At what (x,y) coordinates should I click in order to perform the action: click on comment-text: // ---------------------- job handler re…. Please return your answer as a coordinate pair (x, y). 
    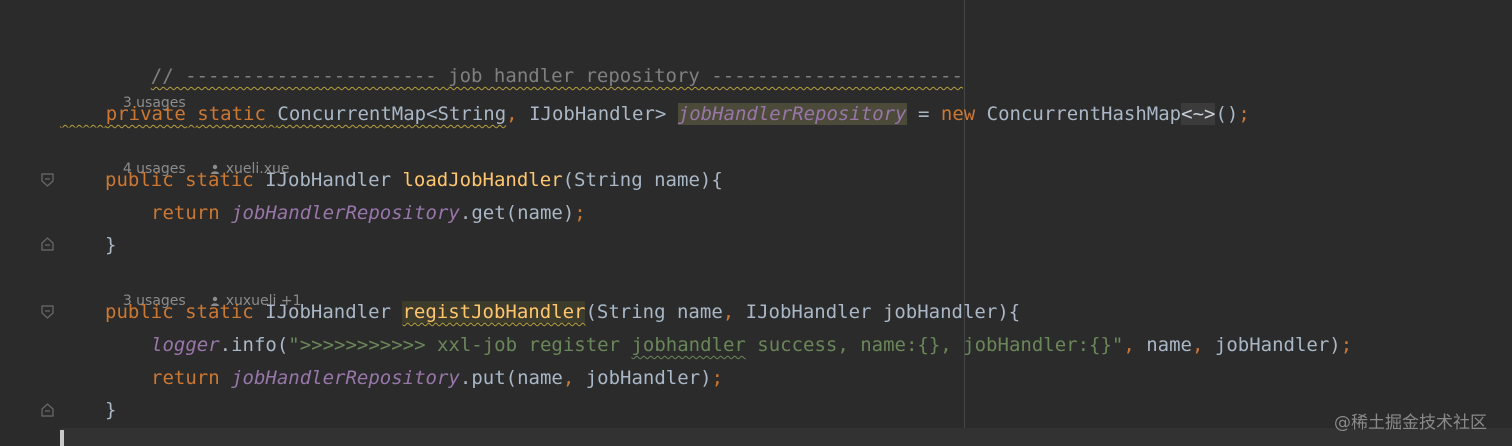
    Looking at the image, I should click on (556, 76).